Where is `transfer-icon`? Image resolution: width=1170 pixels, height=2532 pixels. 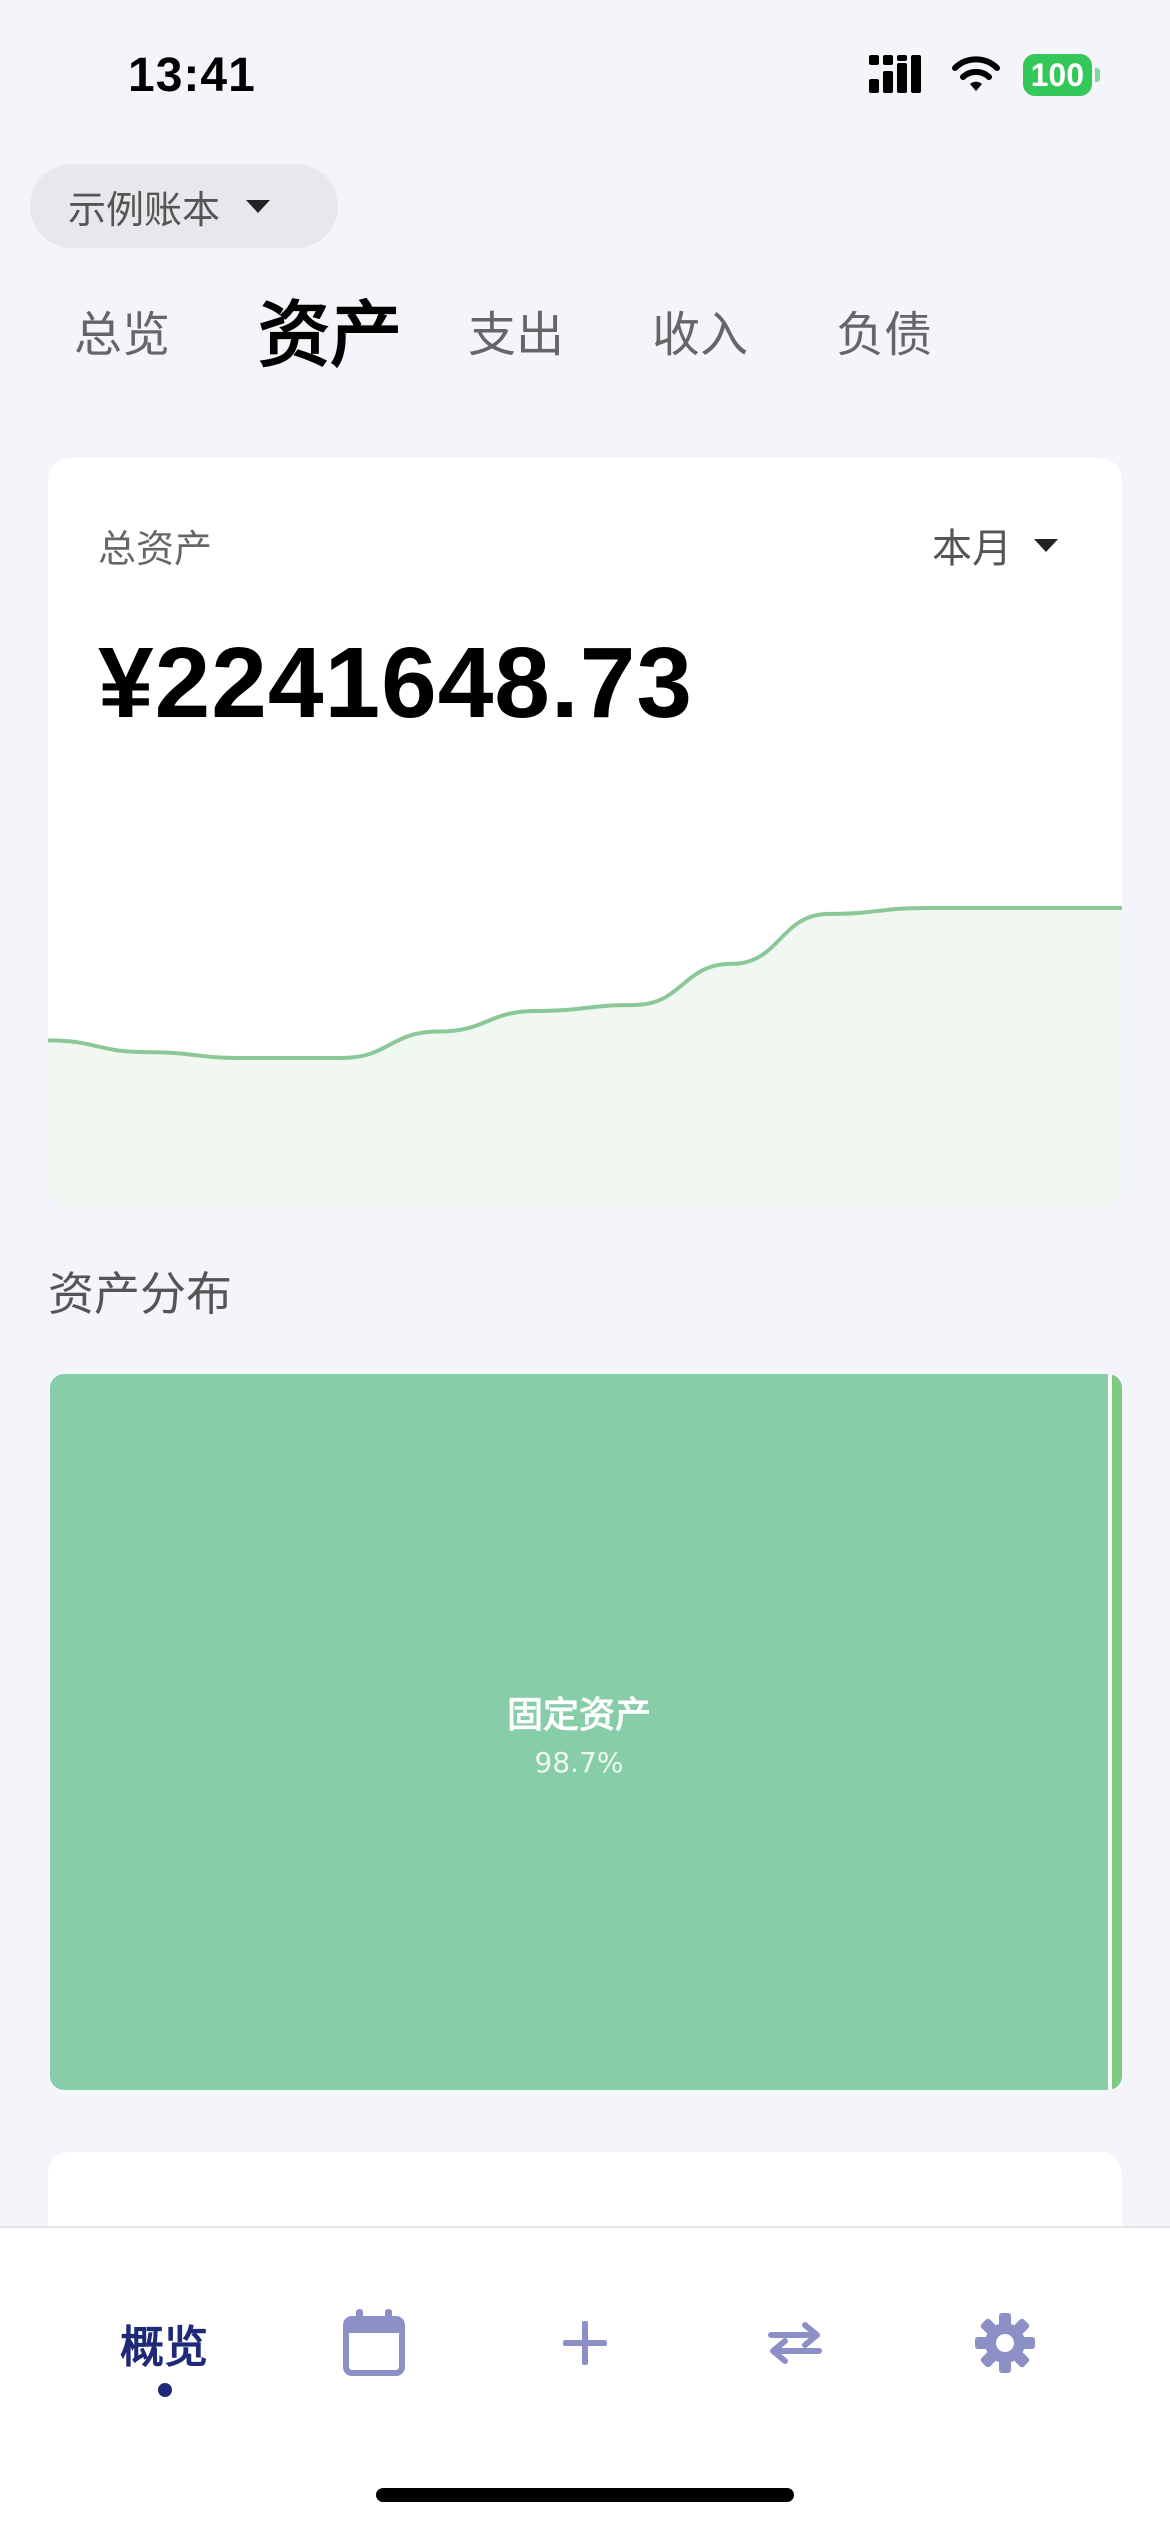
transfer-icon is located at coordinates (795, 2343).